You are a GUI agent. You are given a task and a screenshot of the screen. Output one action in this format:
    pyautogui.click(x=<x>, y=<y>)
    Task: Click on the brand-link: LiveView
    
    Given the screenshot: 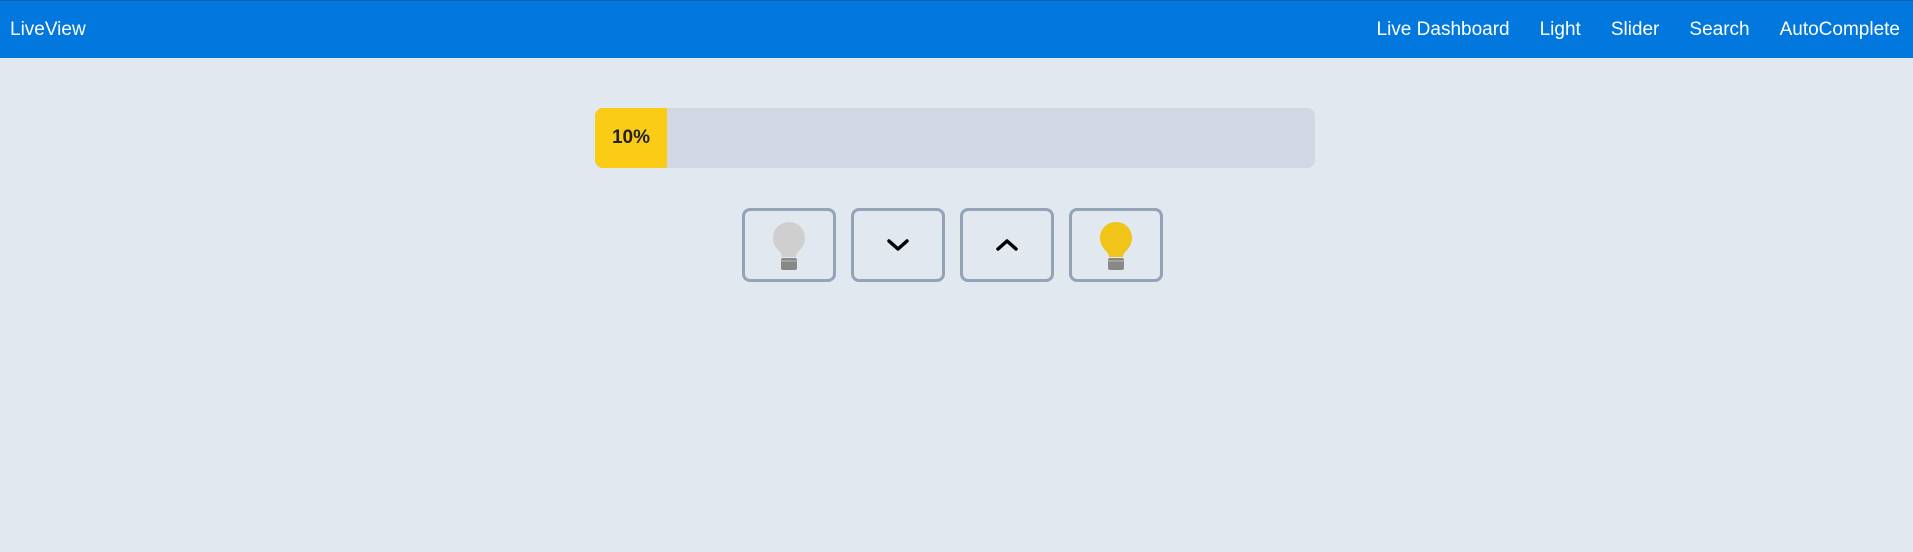 What is the action you would take?
    pyautogui.click(x=48, y=29)
    